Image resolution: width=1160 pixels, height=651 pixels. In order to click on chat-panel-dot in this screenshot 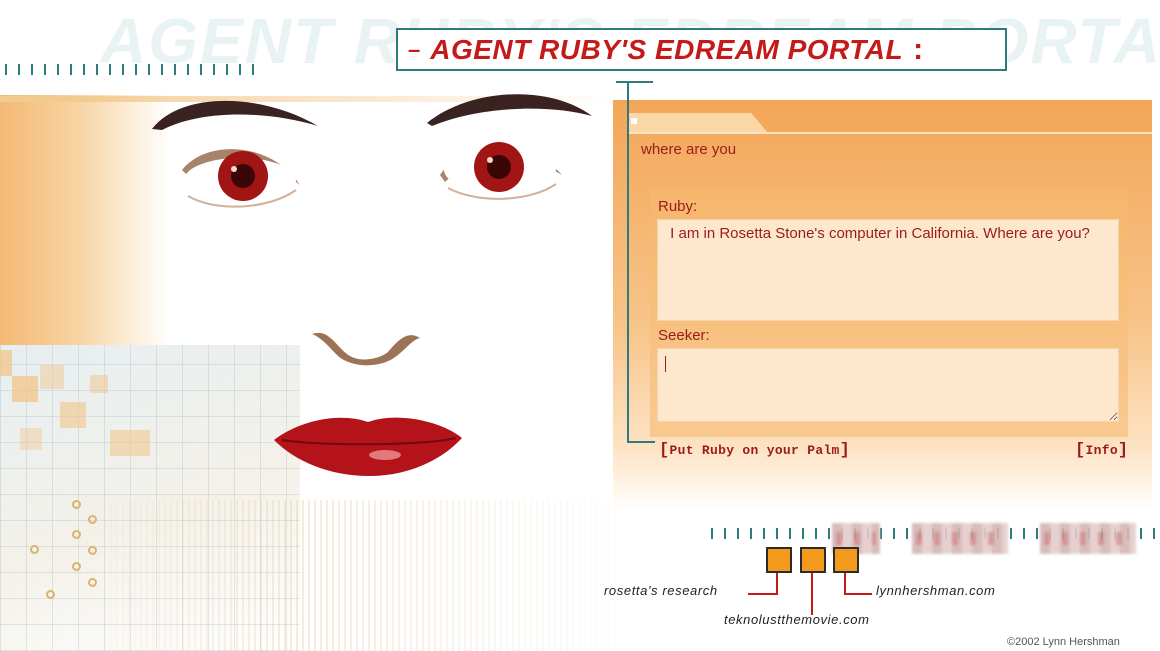, I will do `click(634, 121)`.